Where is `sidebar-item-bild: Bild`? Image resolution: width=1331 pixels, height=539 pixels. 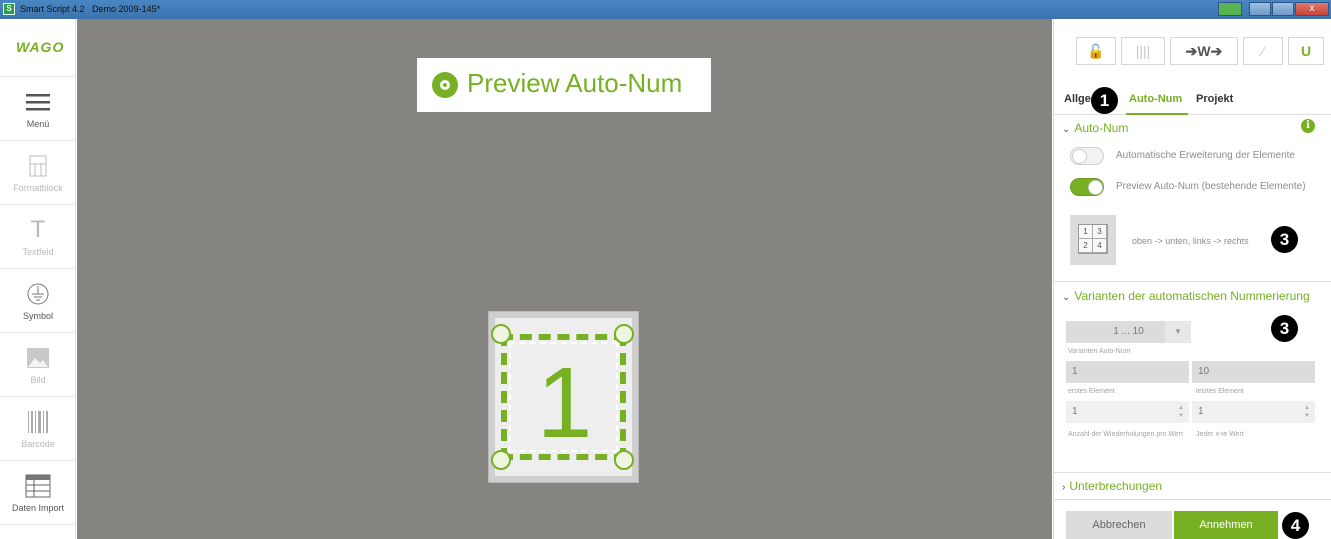 sidebar-item-bild: Bild is located at coordinates (38, 365).